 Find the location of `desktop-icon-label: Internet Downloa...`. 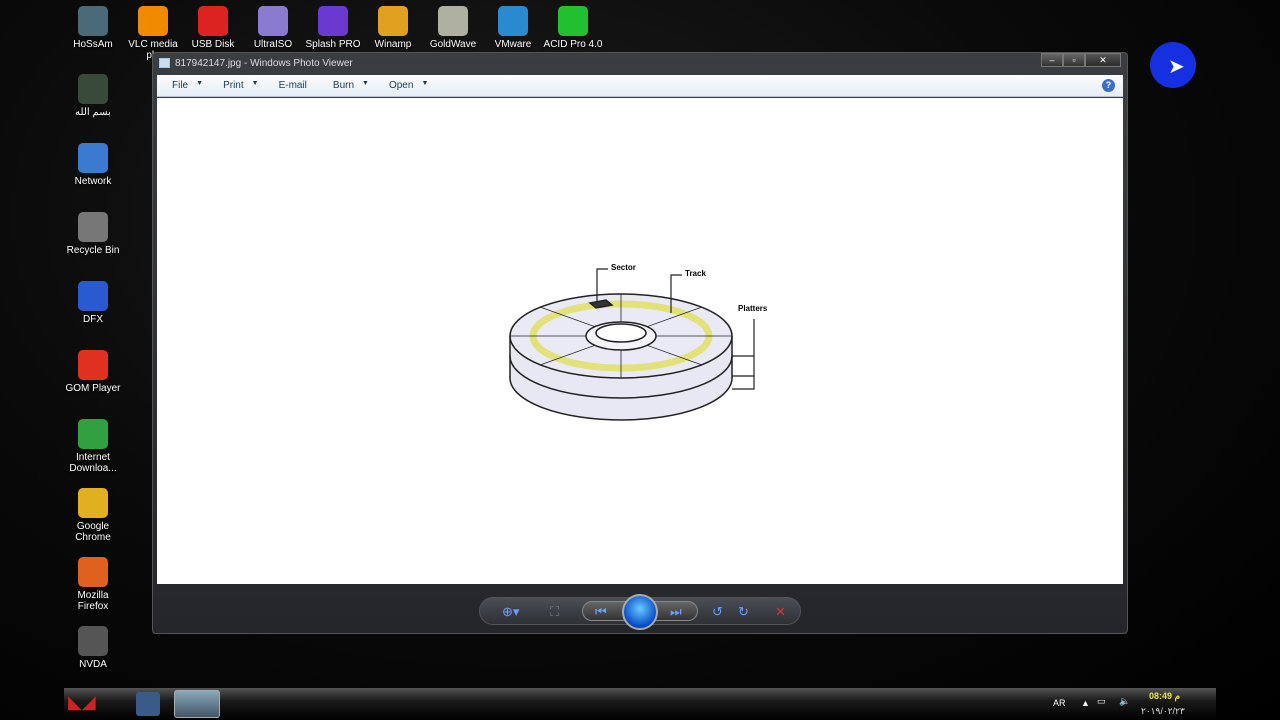

desktop-icon-label: Internet Downloa... is located at coordinates (93, 463).